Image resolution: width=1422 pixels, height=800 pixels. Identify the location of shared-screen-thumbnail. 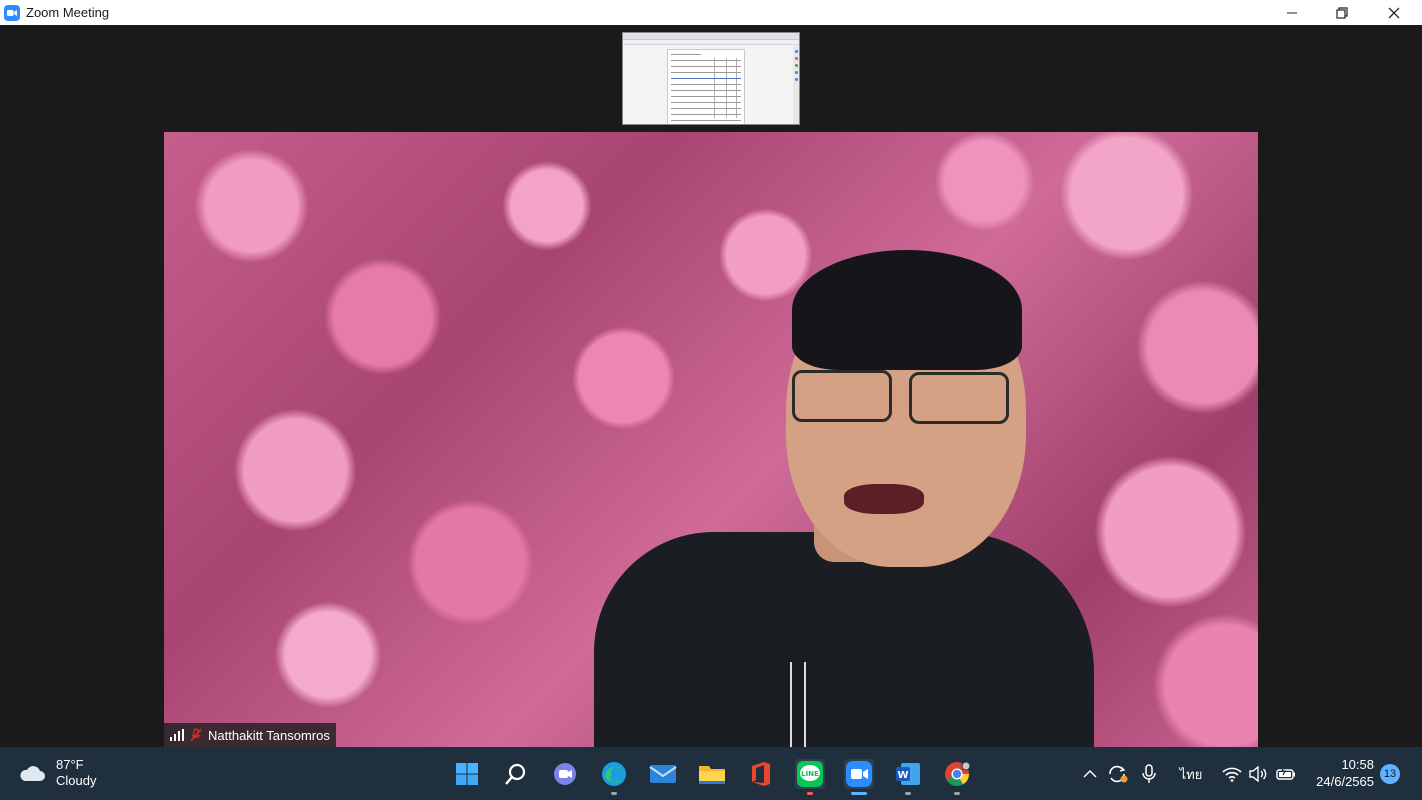
(711, 78).